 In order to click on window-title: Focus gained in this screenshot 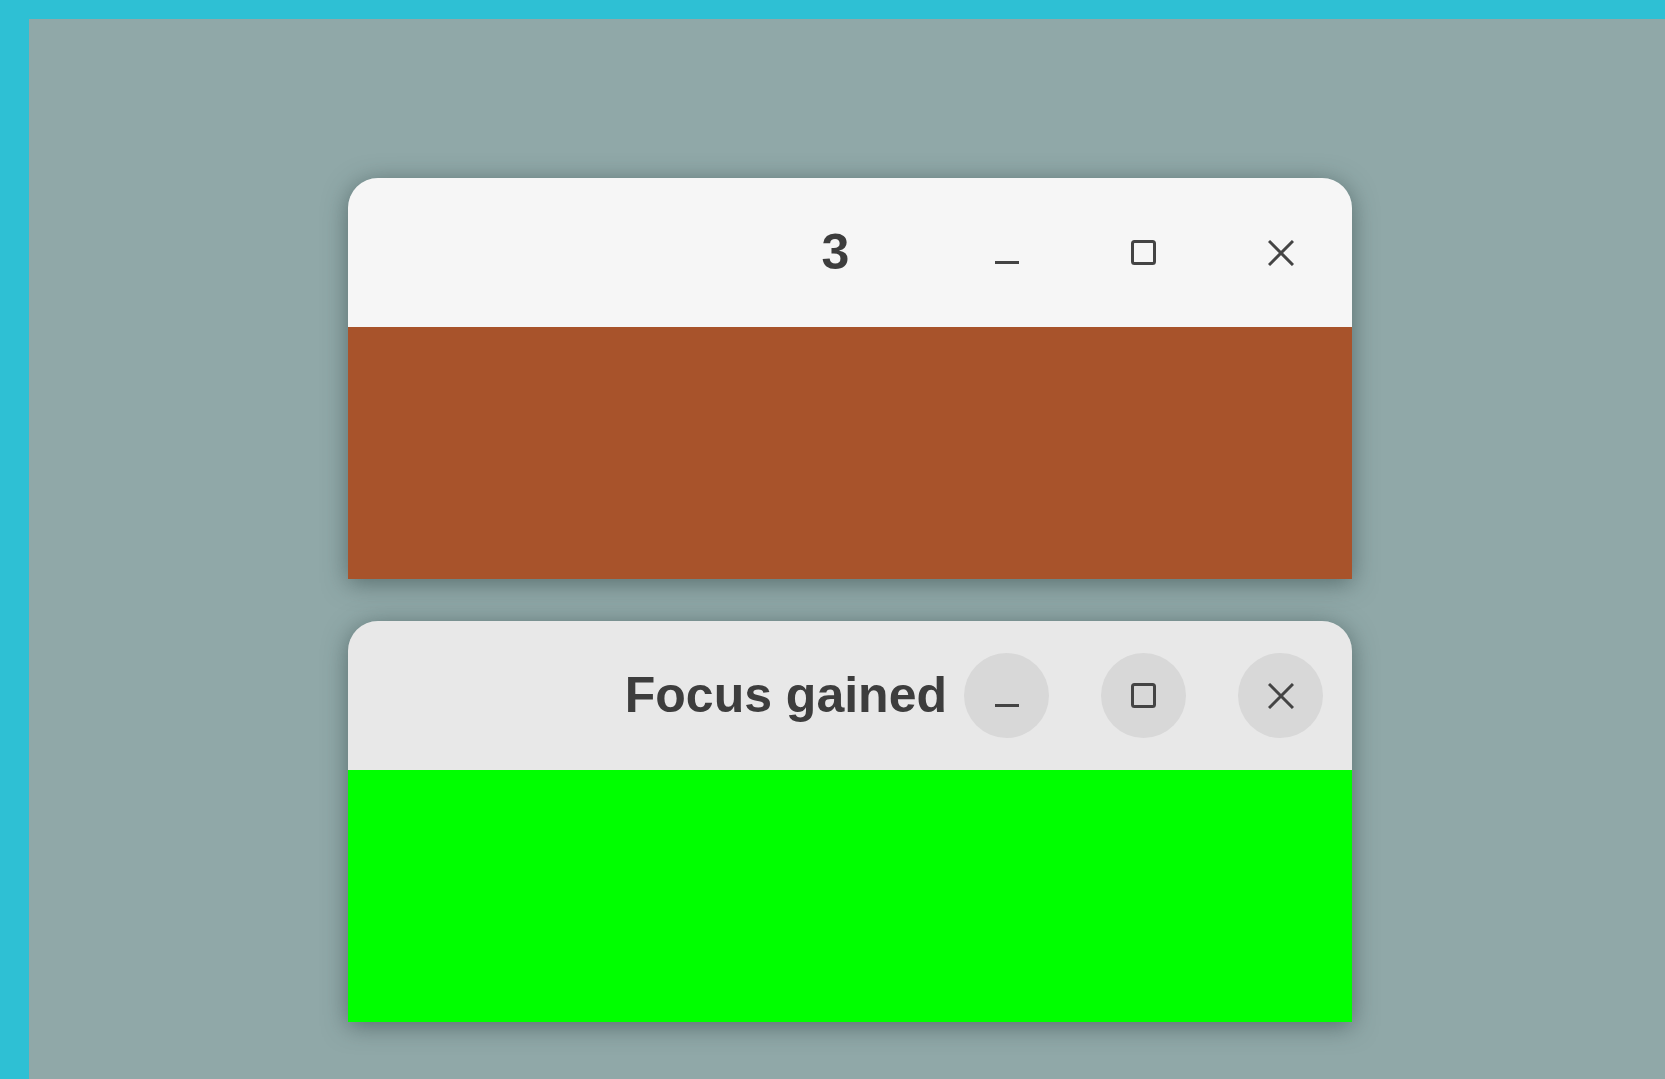, I will do `click(785, 695)`.